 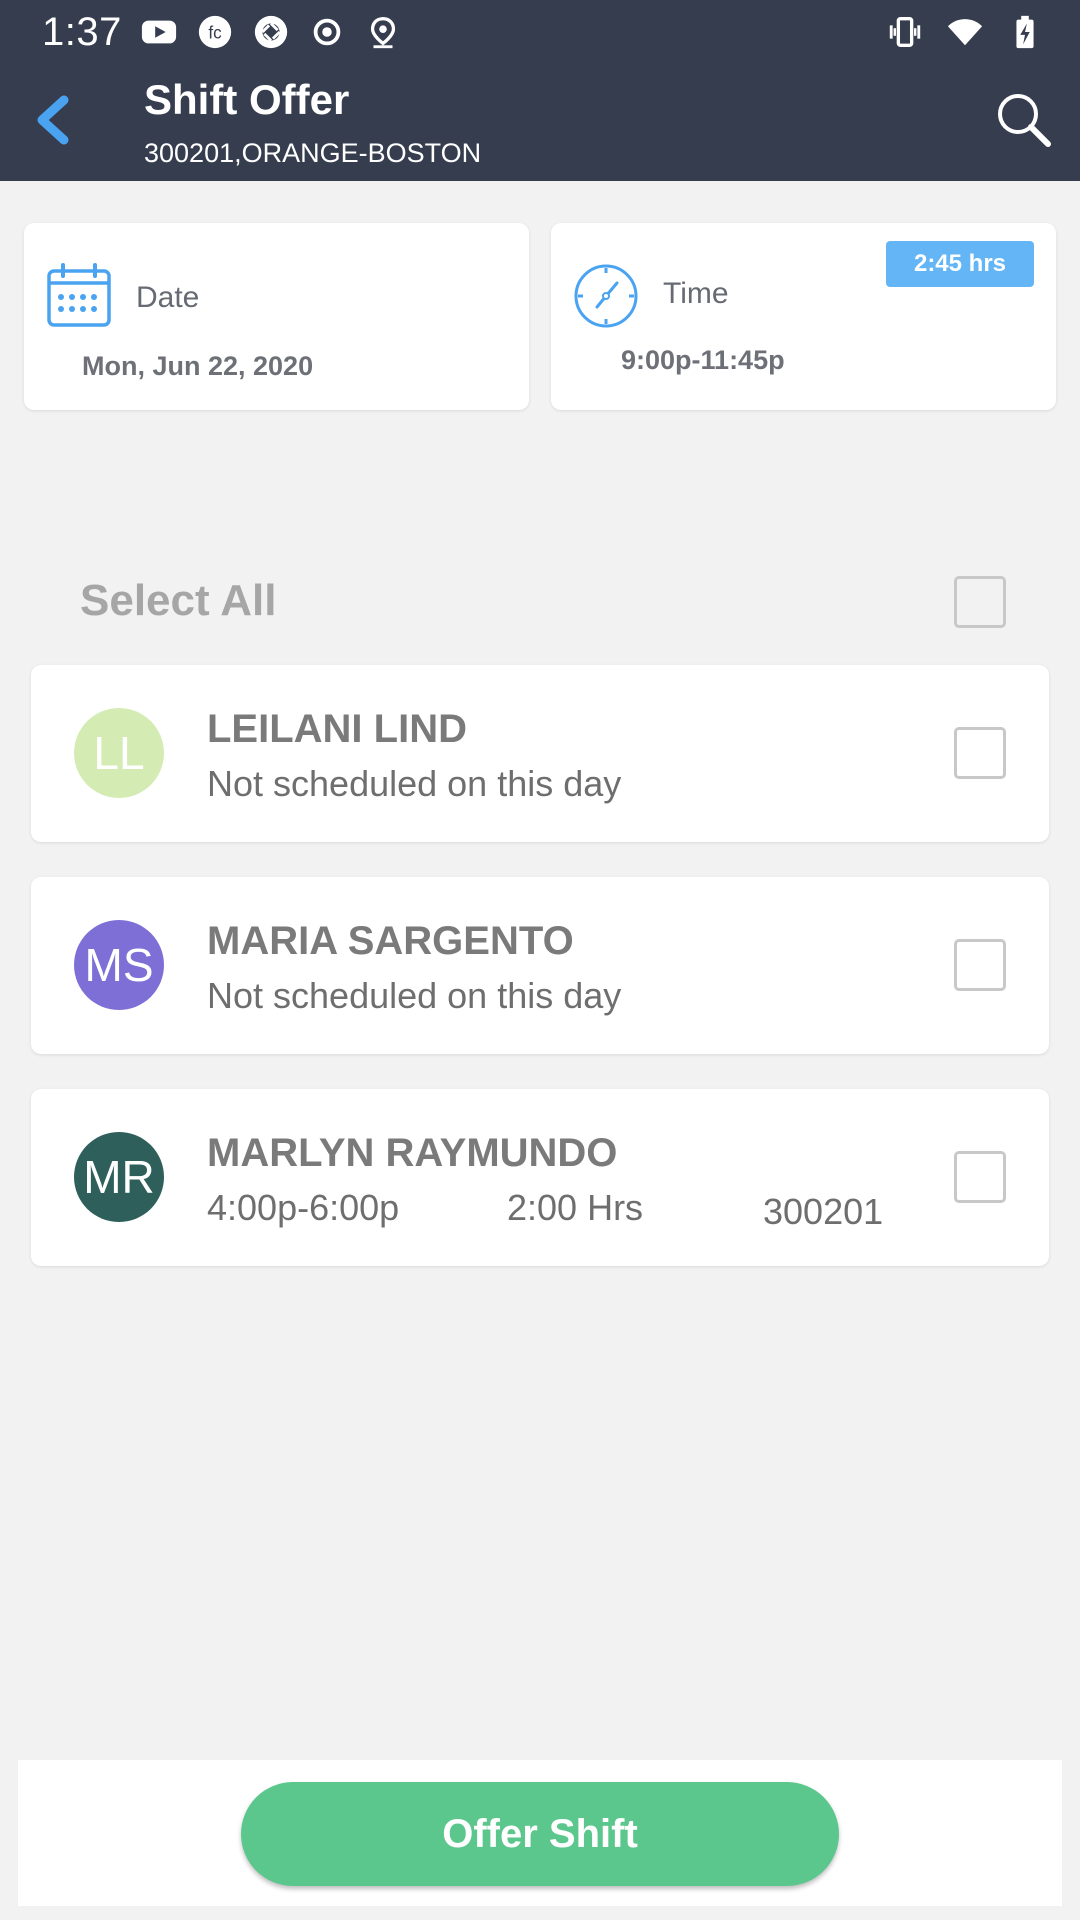 I want to click on employee-name: MARLYN RAYMUNDO, so click(x=412, y=1153).